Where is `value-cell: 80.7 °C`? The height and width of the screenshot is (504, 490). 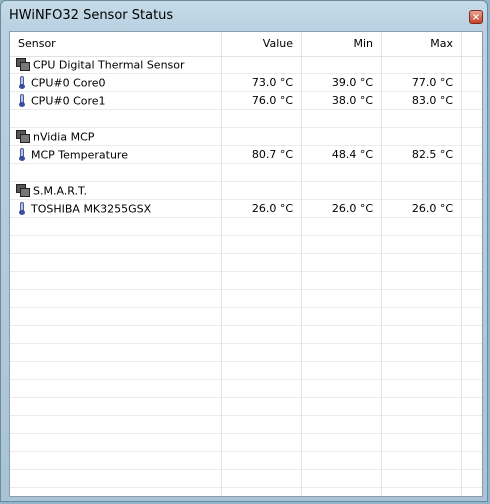 value-cell: 80.7 °C is located at coordinates (272, 154).